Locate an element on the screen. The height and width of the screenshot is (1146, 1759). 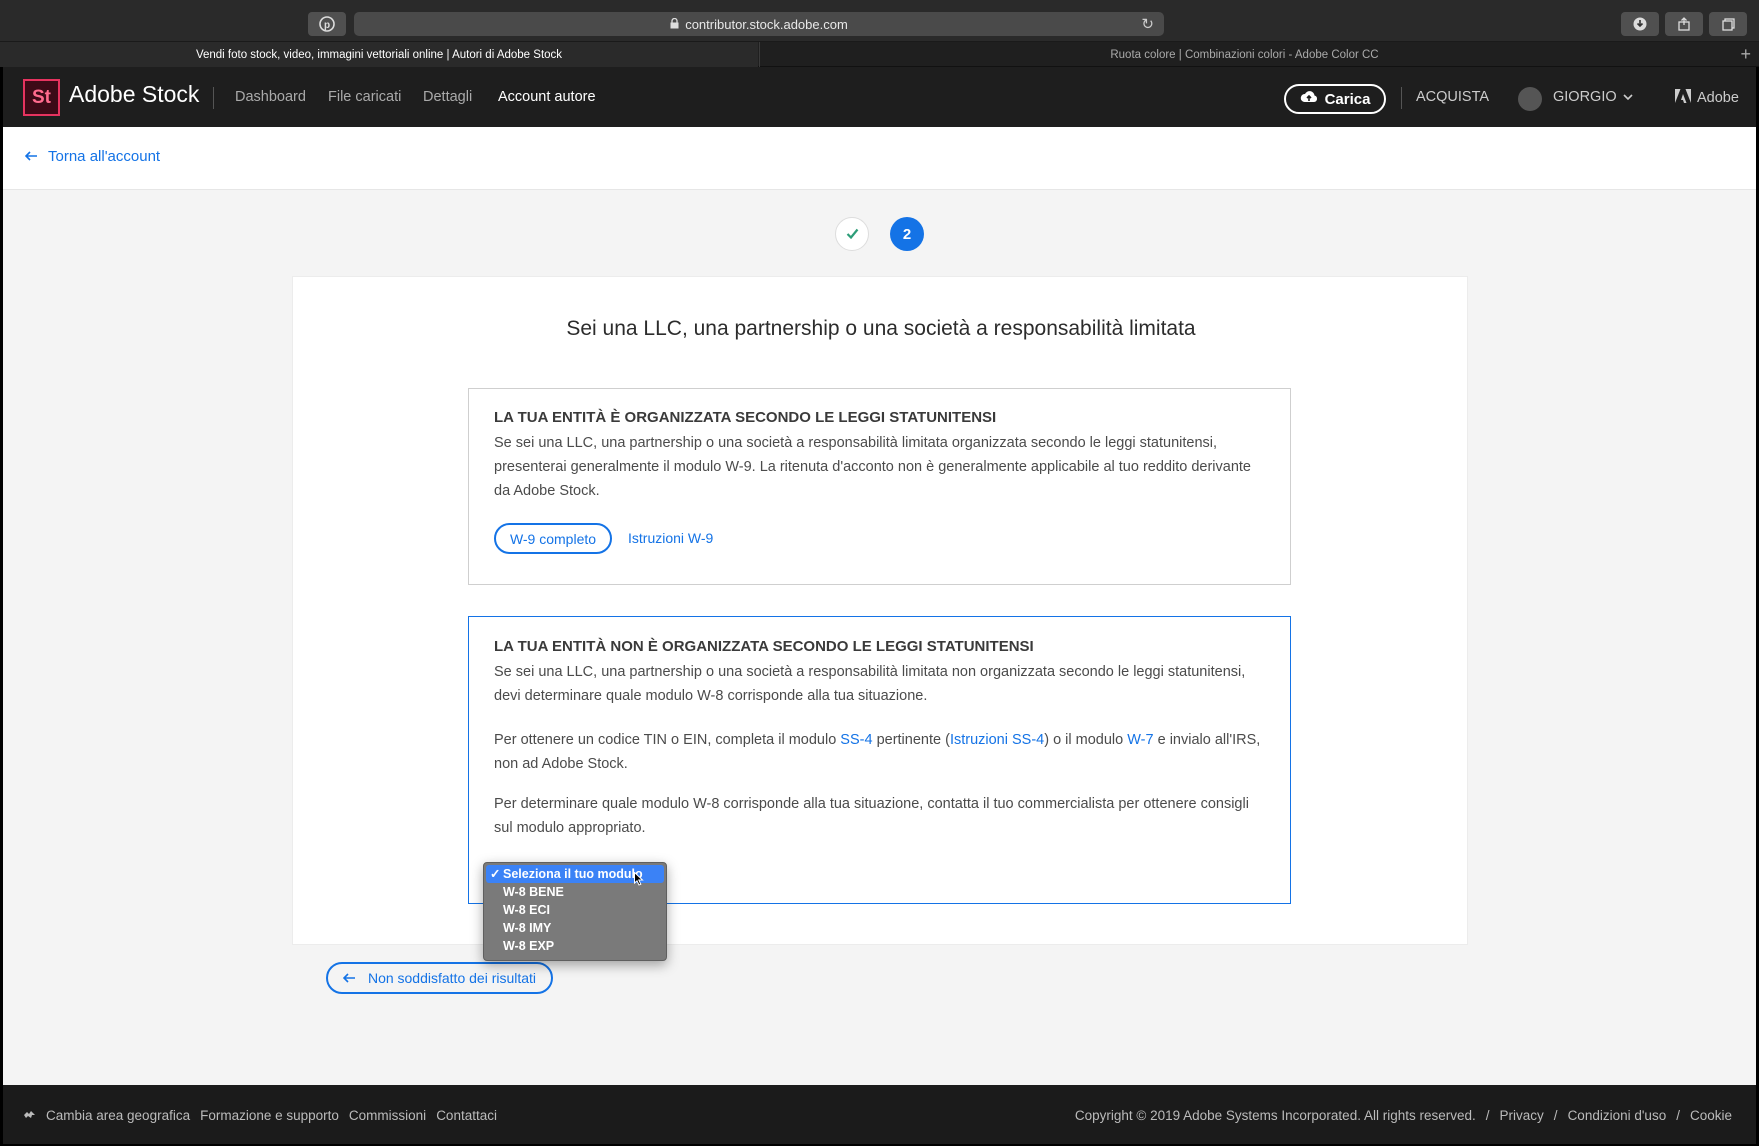
step-2-current: 2 is located at coordinates (907, 234).